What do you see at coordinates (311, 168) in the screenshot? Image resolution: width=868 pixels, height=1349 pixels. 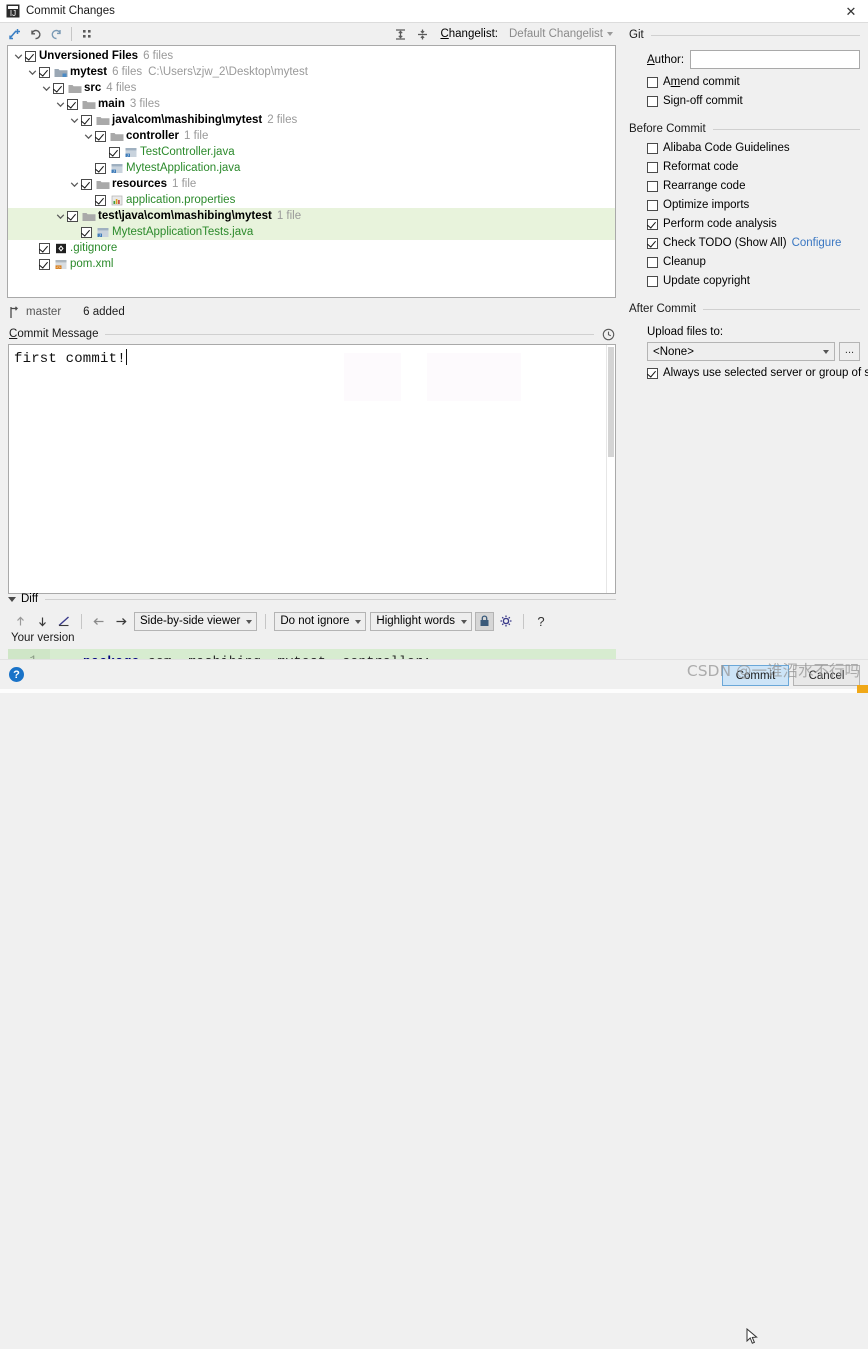 I see `tree-row: J MytestApplication.java` at bounding box center [311, 168].